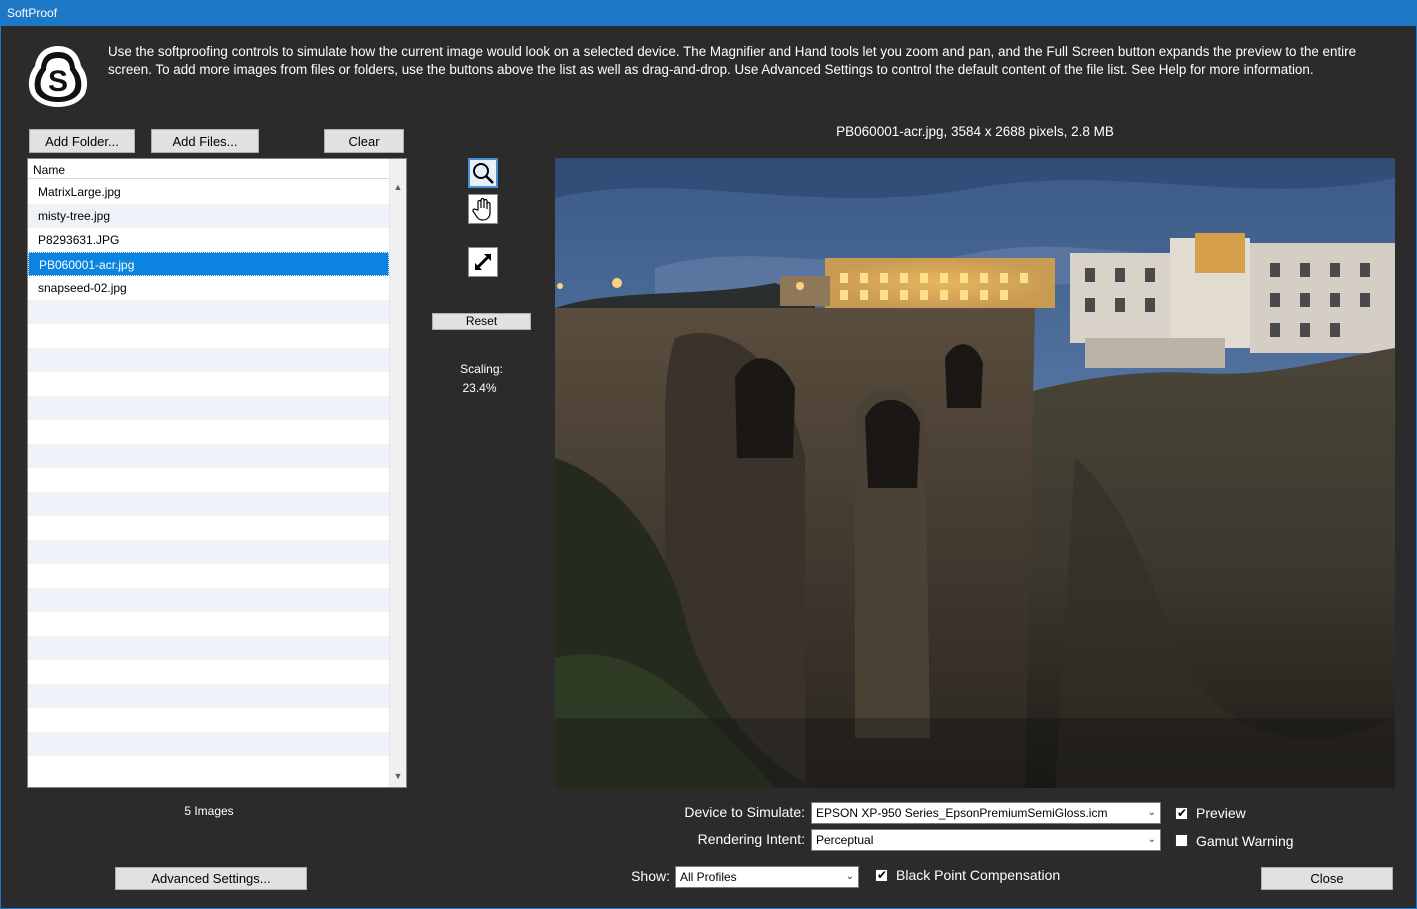 Image resolution: width=1417 pixels, height=909 pixels. Describe the element at coordinates (58, 81) in the screenshot. I see `svg-text: S` at that location.